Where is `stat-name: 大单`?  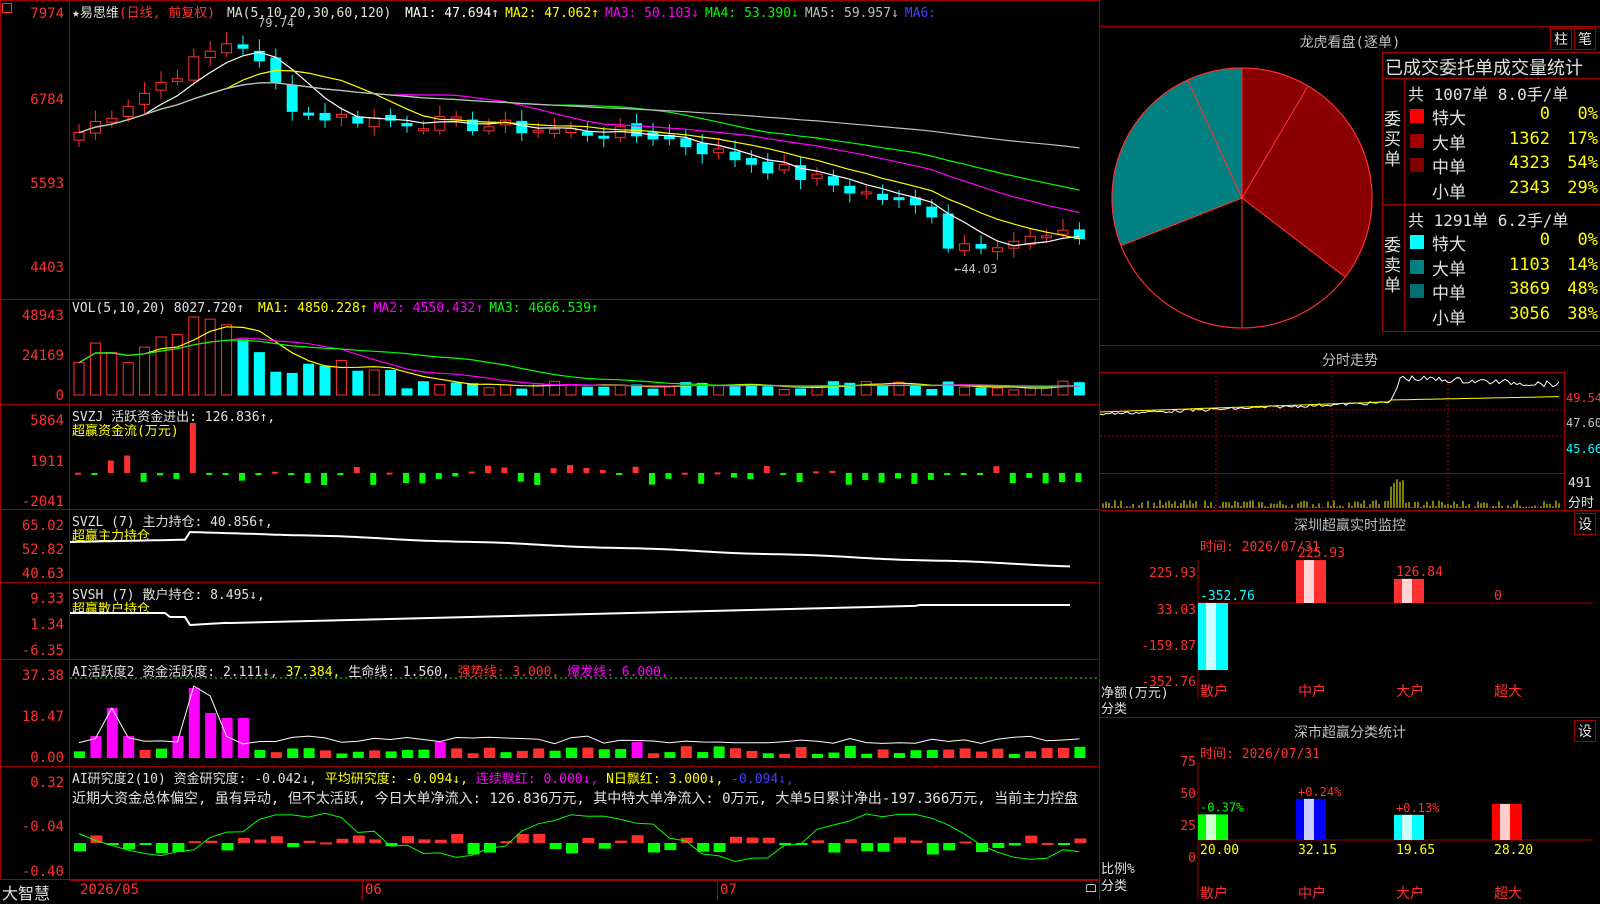 stat-name: 大单 is located at coordinates (1449, 143).